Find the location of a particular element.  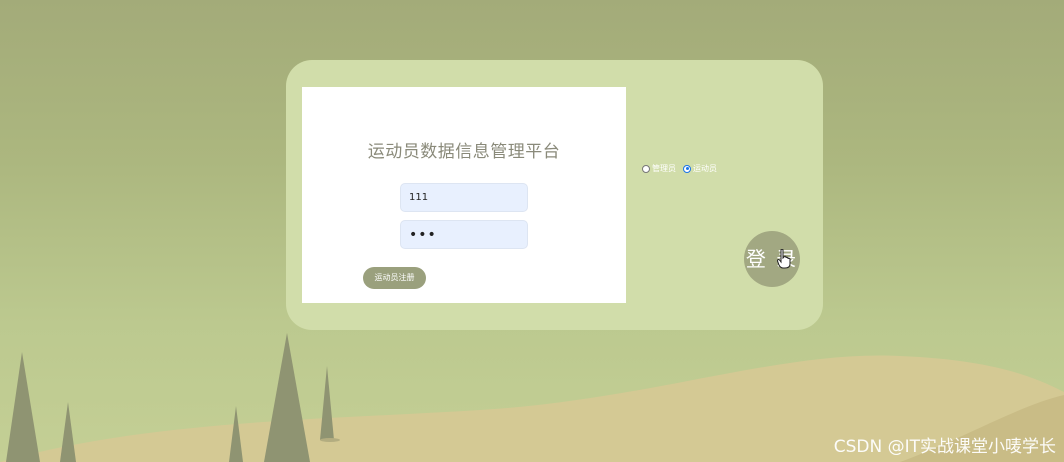

role-option-admin: 管理员 is located at coordinates (659, 168).